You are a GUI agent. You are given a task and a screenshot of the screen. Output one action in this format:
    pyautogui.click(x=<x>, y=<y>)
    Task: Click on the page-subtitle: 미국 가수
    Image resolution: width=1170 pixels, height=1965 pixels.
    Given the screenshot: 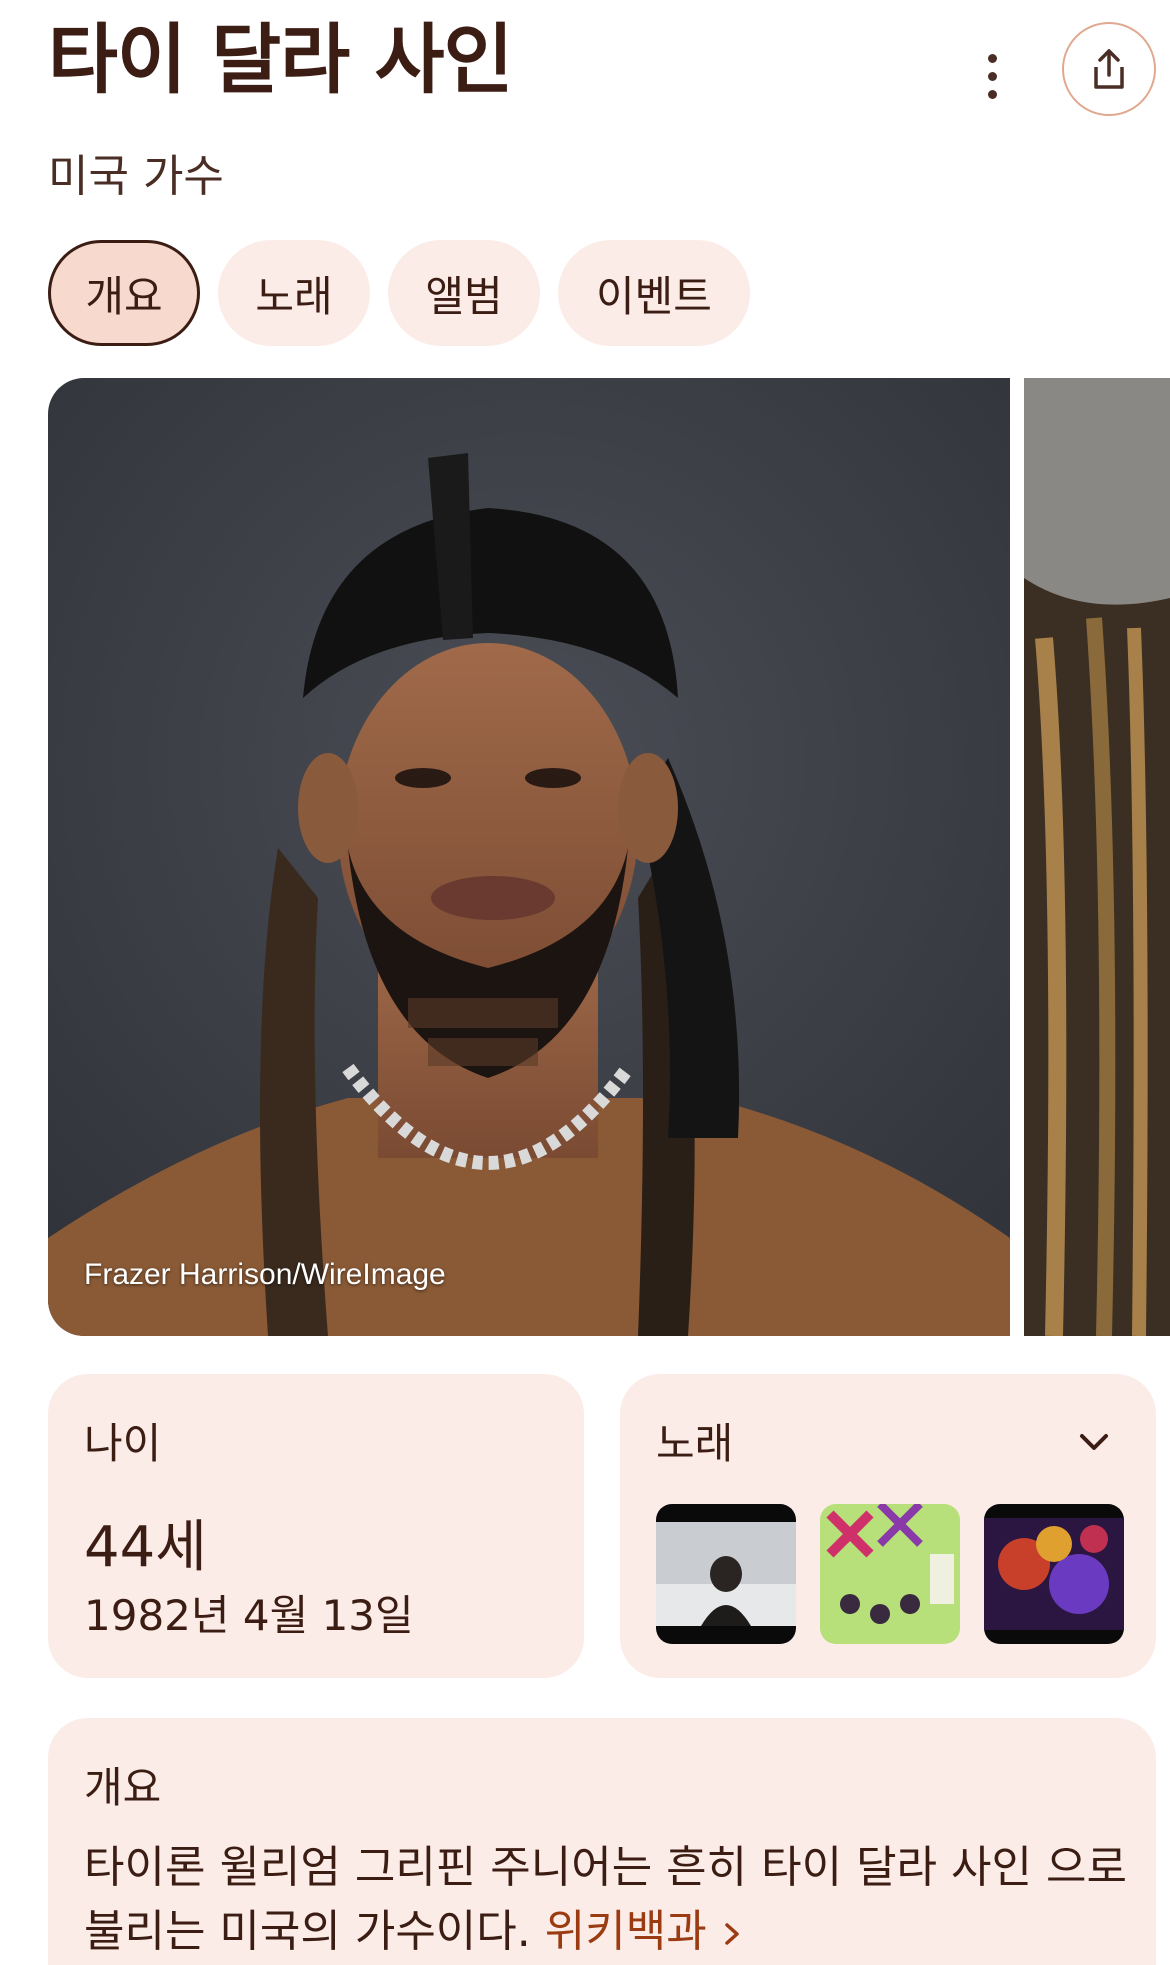 What is the action you would take?
    pyautogui.click(x=136, y=176)
    